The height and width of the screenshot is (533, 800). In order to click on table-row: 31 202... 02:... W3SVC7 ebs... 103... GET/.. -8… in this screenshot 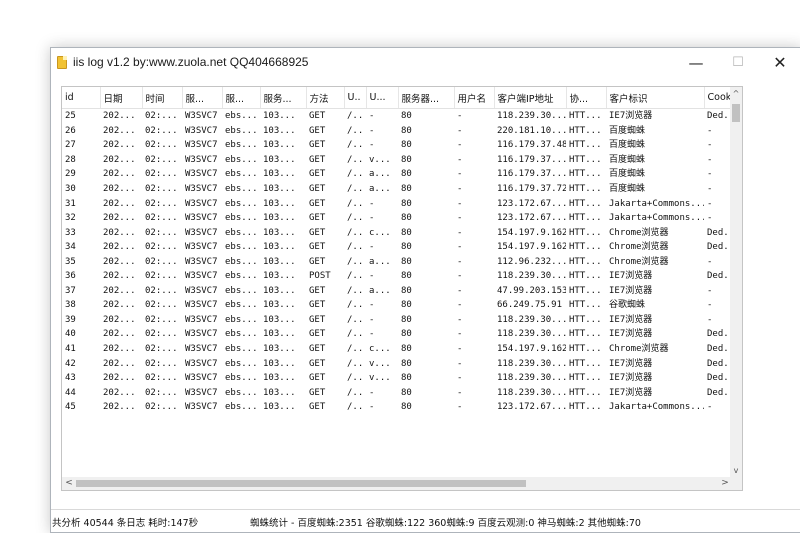, I will do `click(397, 203)`.